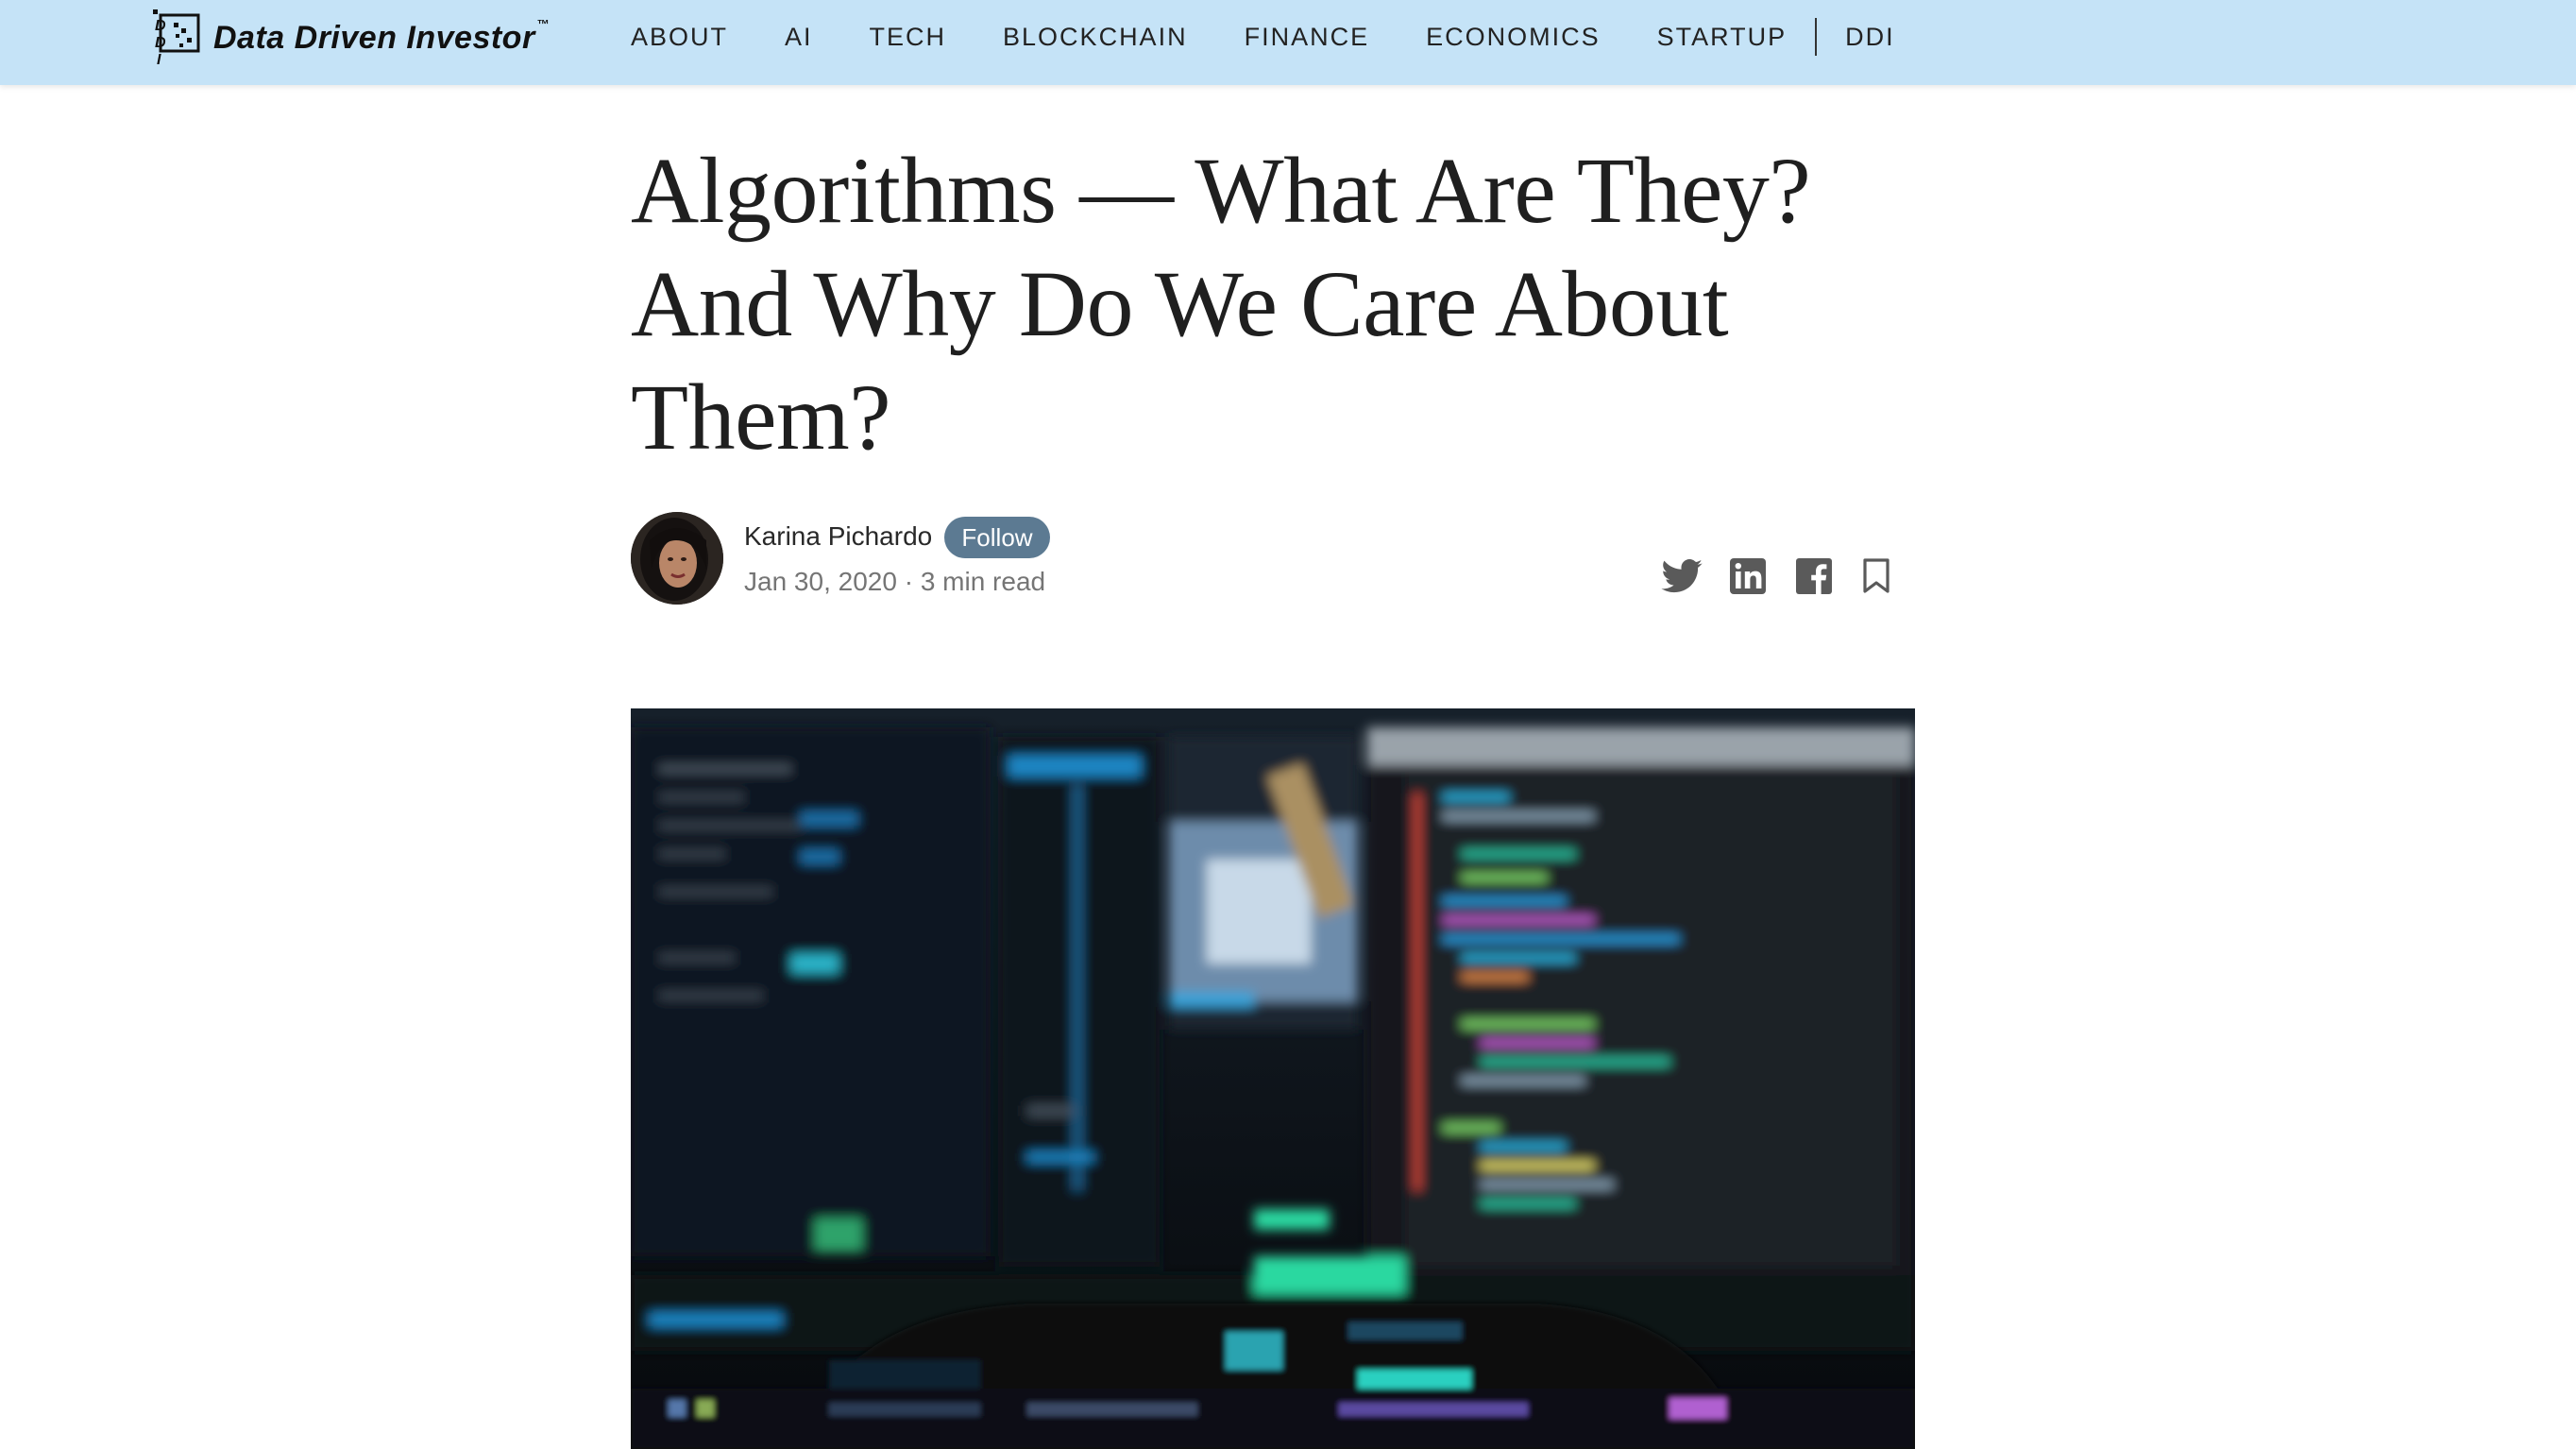 This screenshot has height=1449, width=2576. Describe the element at coordinates (1307, 37) in the screenshot. I see `nav-item-finance: FINANCE` at that location.